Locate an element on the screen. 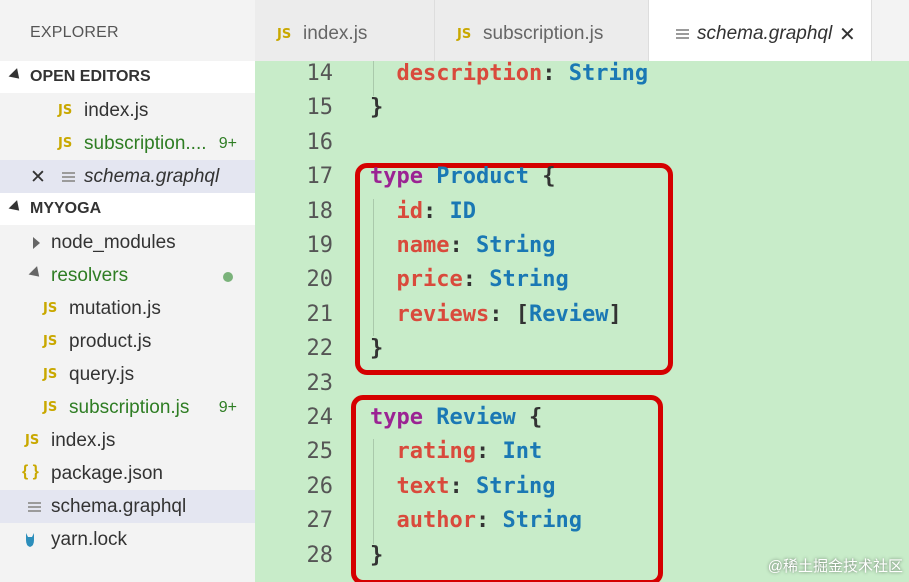 The width and height of the screenshot is (909, 582). code-line: name: String is located at coordinates (476, 245).